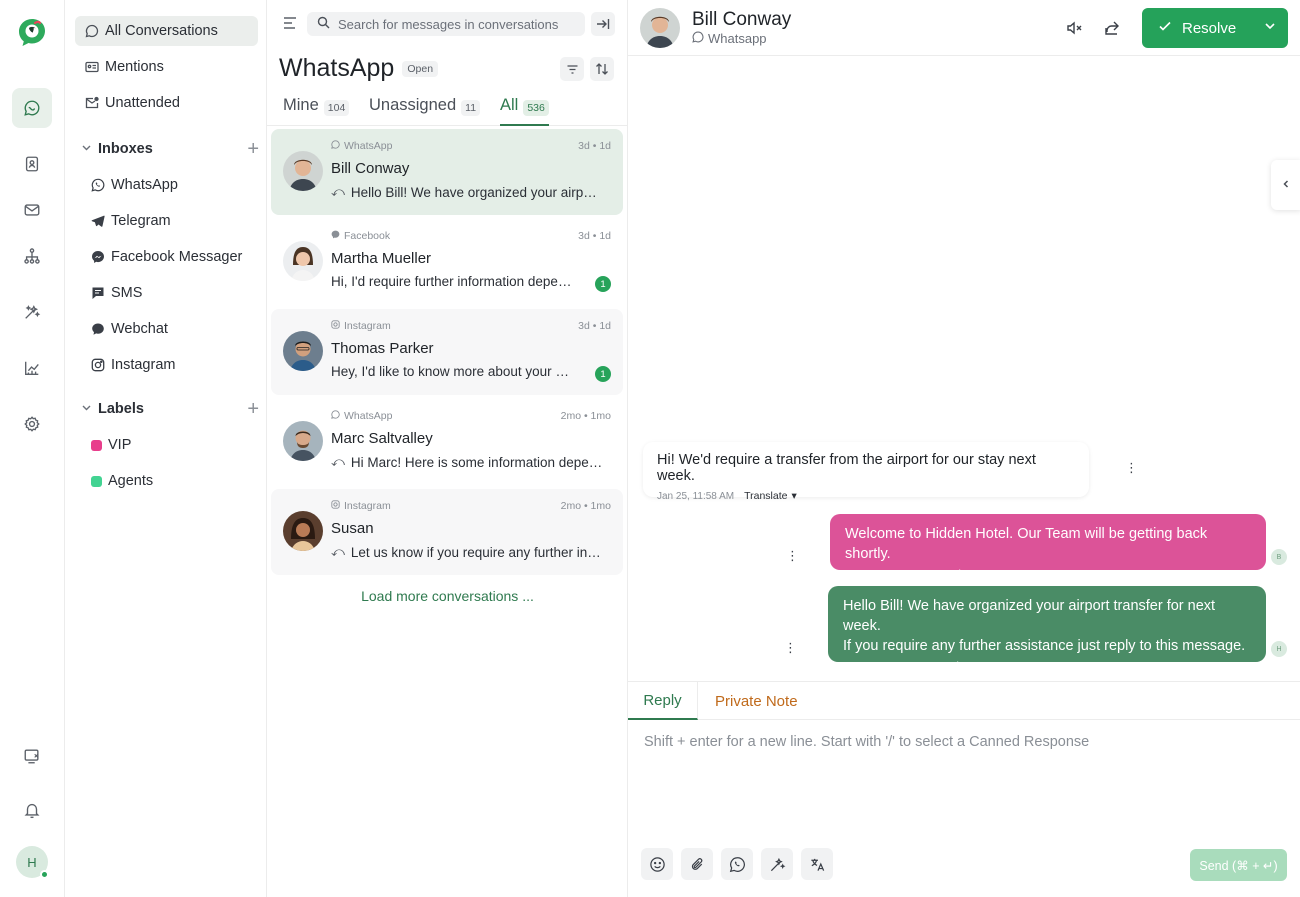 Image resolution: width=1300 pixels, height=897 pixels. Describe the element at coordinates (382, 438) in the screenshot. I see `contact-name: Marc Saltvalley` at that location.